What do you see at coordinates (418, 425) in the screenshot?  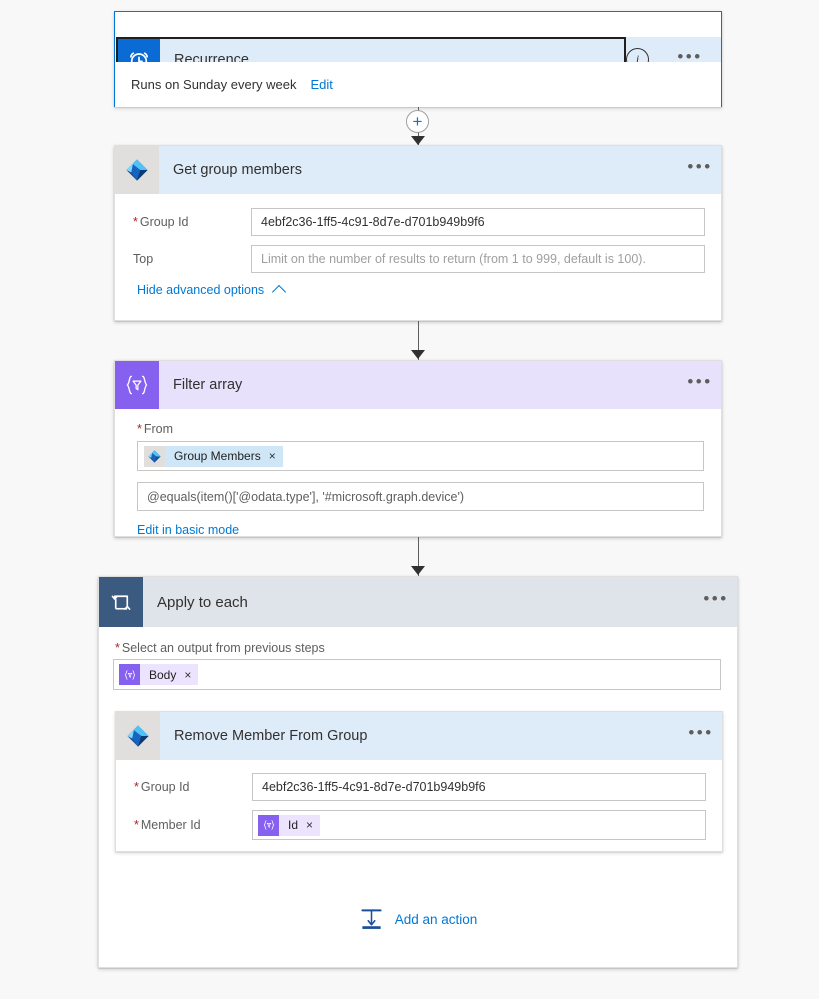 I see `from-label: * From` at bounding box center [418, 425].